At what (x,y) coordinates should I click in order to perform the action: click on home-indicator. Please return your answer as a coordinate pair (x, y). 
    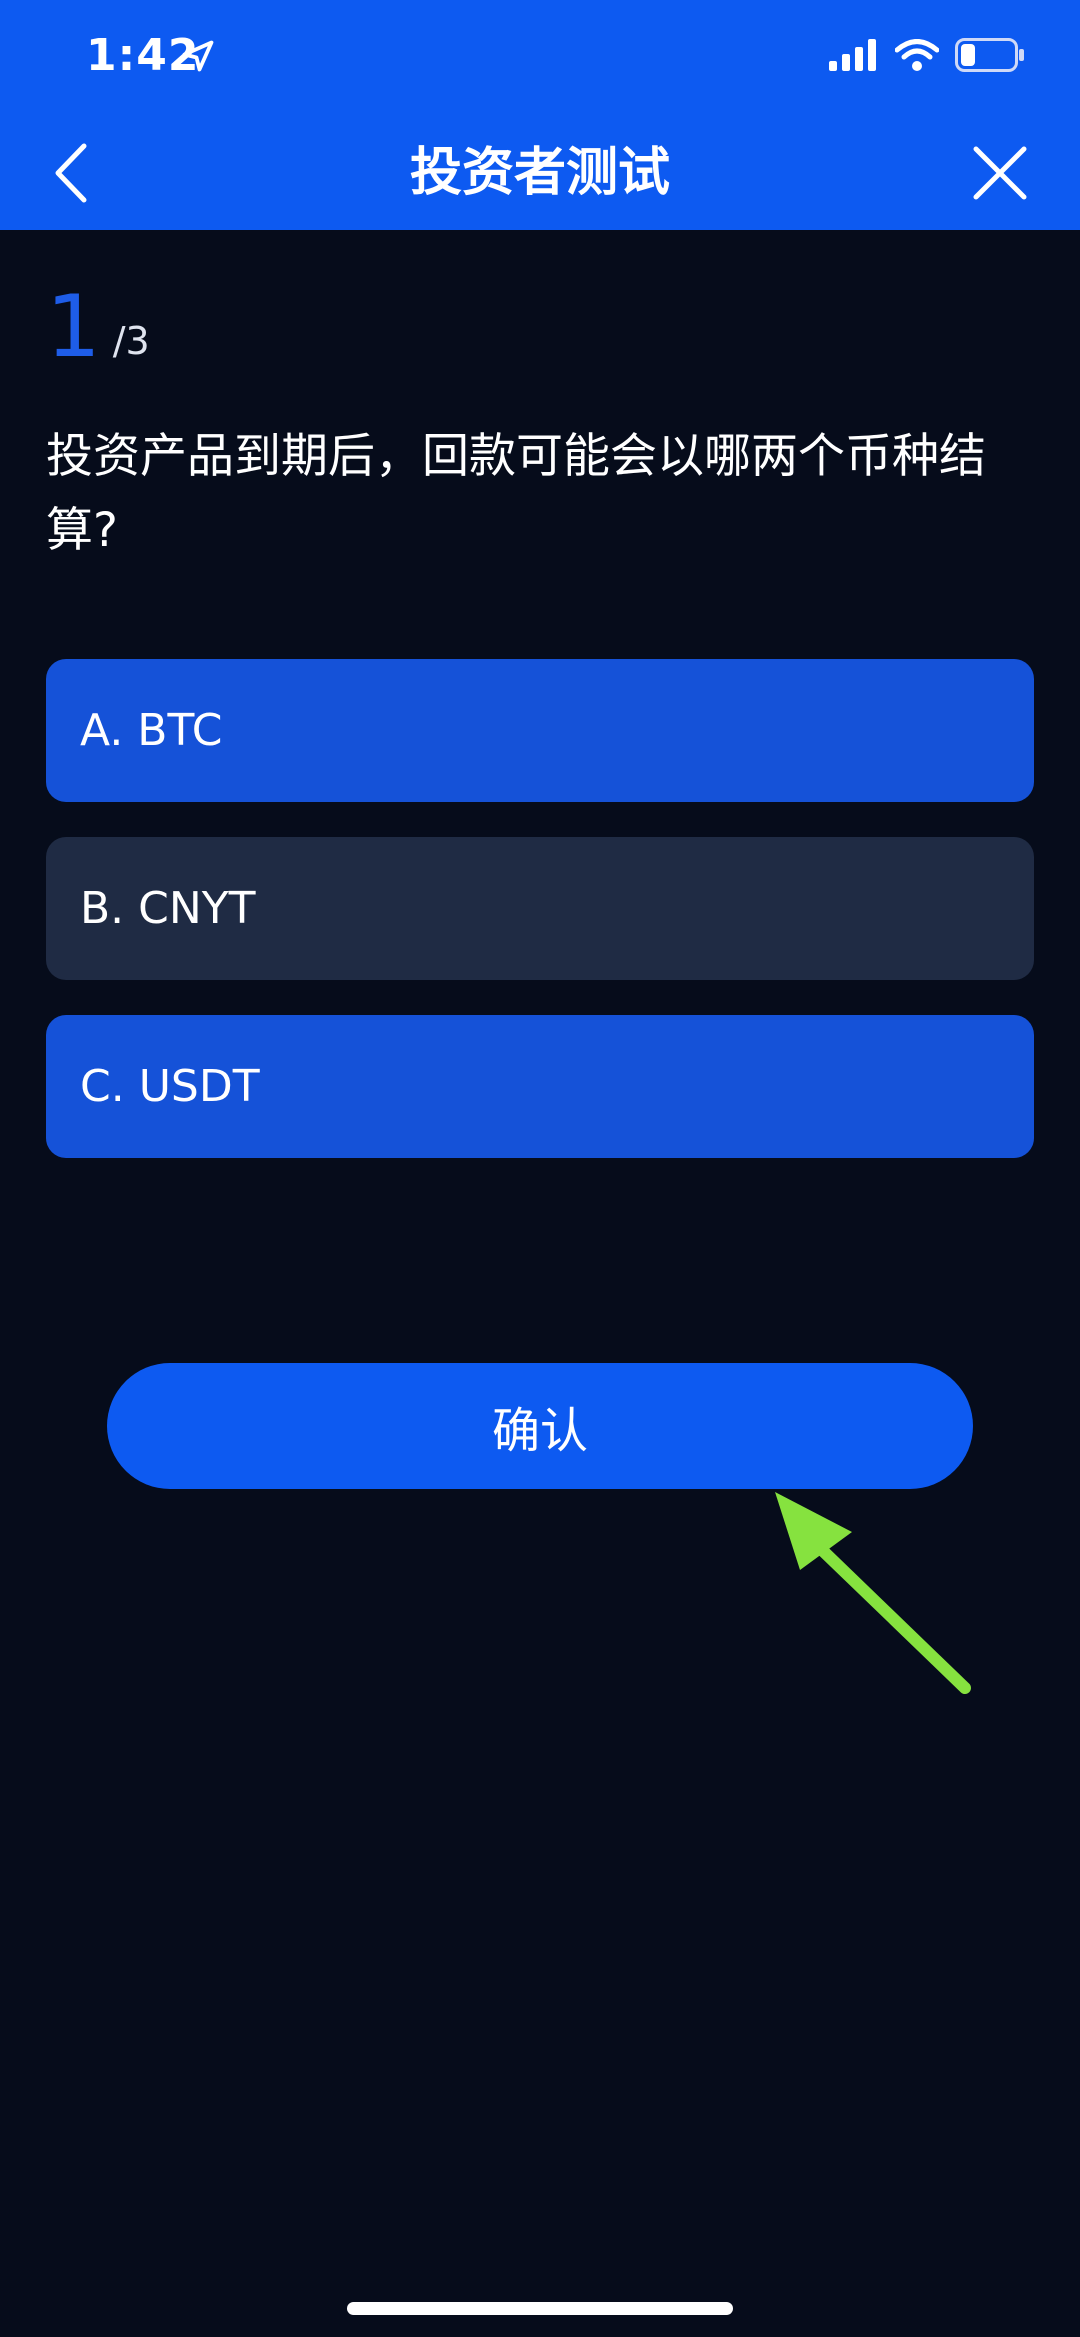
    Looking at the image, I should click on (540, 2308).